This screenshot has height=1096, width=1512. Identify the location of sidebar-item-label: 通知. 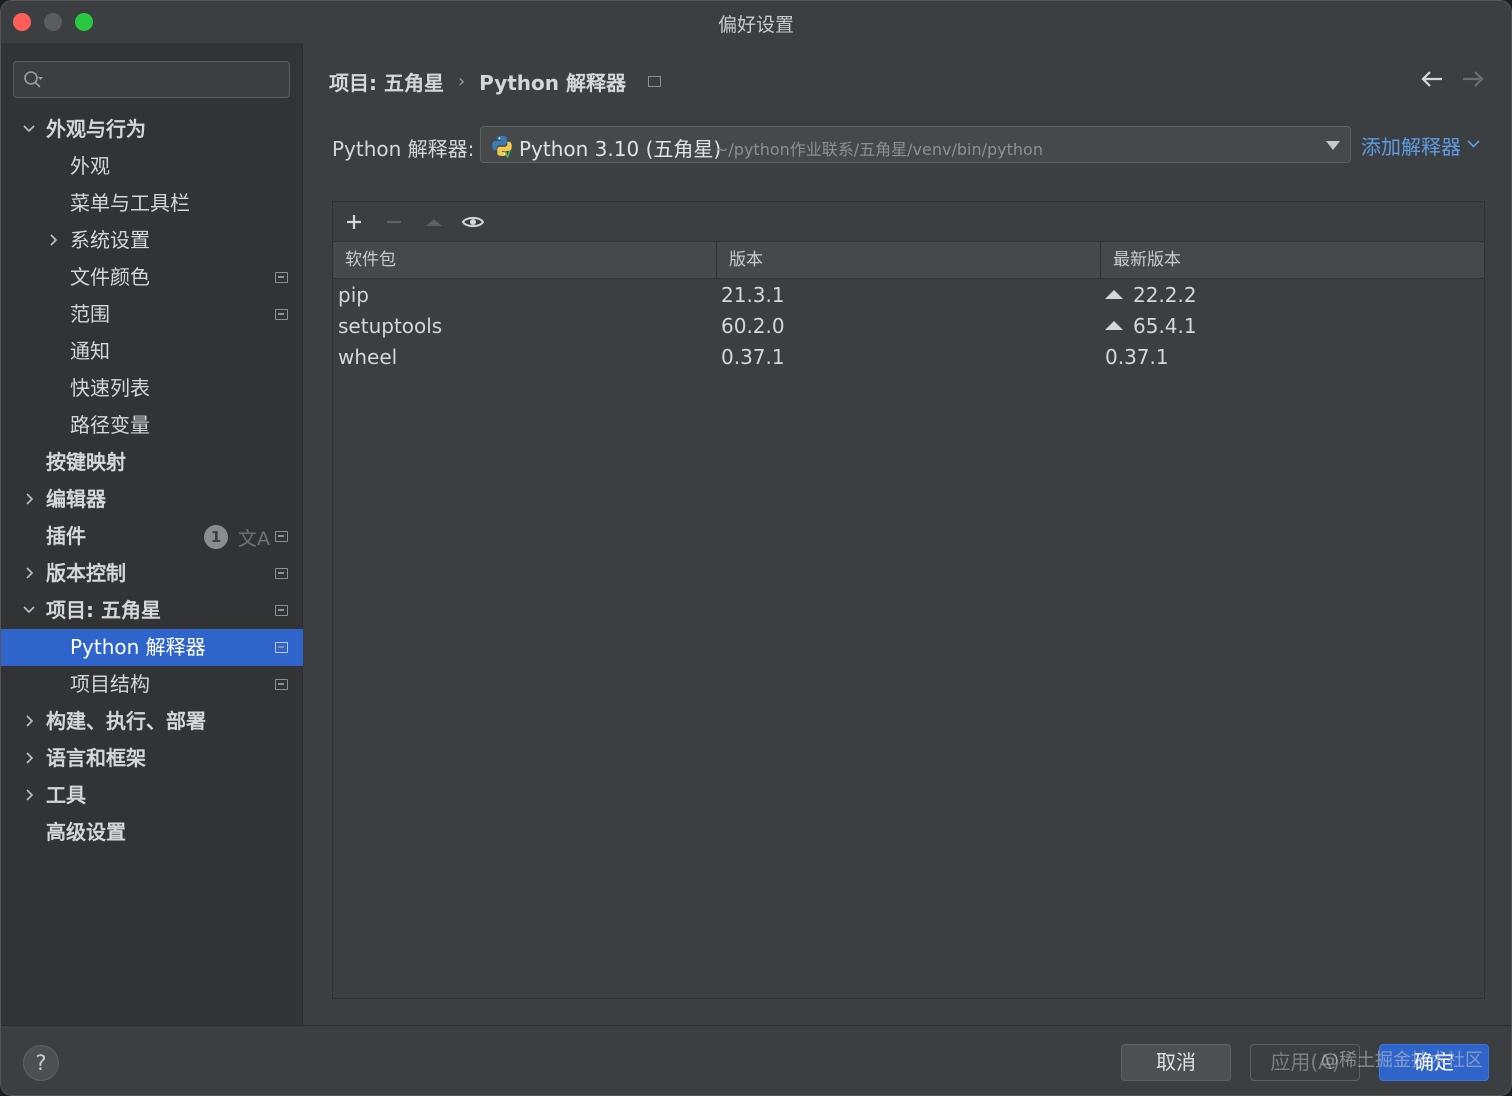
(90, 351).